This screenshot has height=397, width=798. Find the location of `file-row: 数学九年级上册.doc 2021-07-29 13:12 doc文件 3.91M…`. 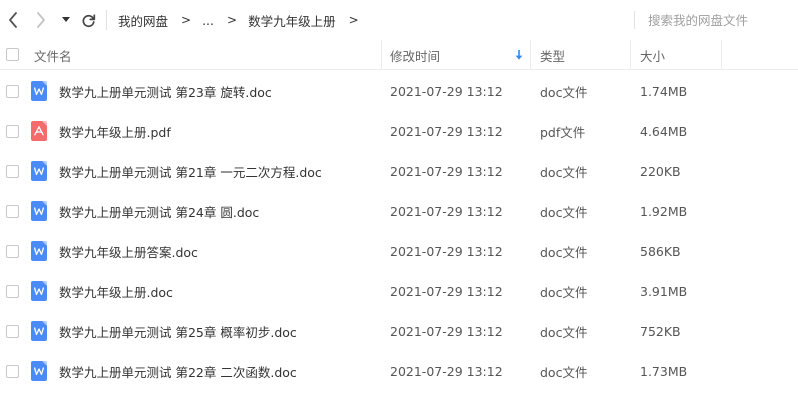

file-row: 数学九年级上册.doc 2021-07-29 13:12 doc文件 3.91M… is located at coordinates (399, 291).